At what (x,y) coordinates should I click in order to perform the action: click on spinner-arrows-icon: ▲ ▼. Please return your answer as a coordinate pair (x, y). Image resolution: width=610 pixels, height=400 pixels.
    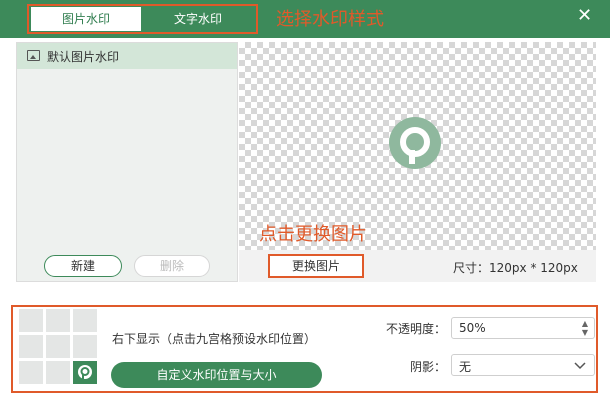
    Looking at the image, I should click on (585, 328).